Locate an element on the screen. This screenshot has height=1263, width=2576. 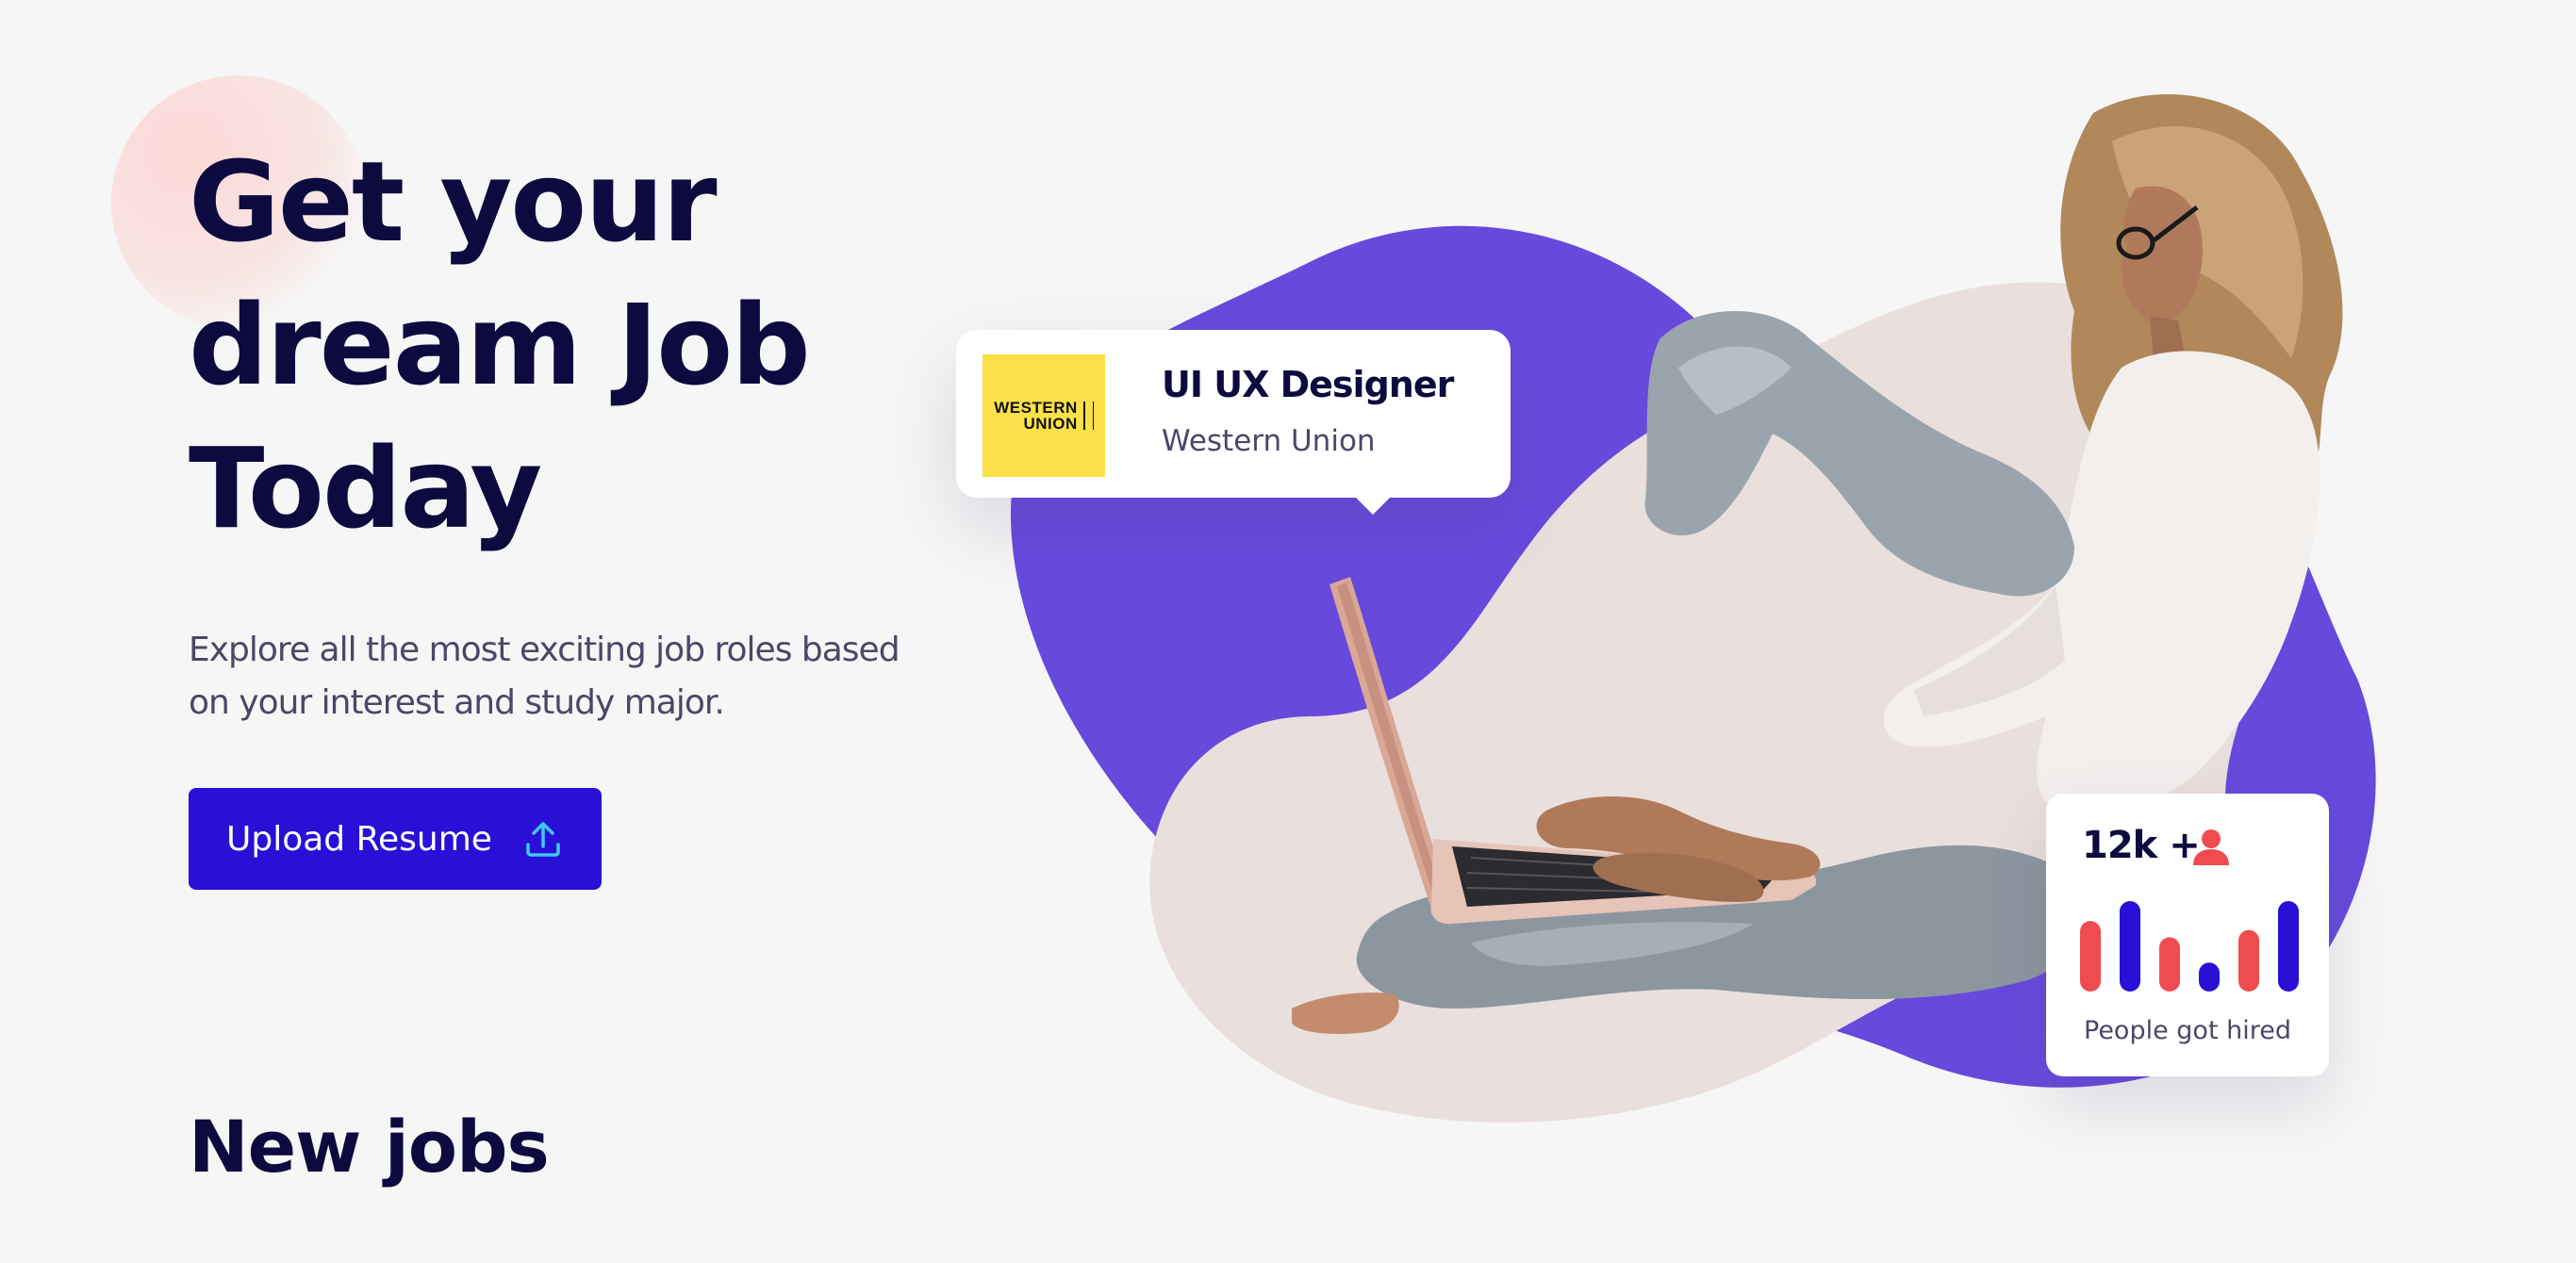
hired-stats-card: 12k + People got hired is located at coordinates (2187, 935).